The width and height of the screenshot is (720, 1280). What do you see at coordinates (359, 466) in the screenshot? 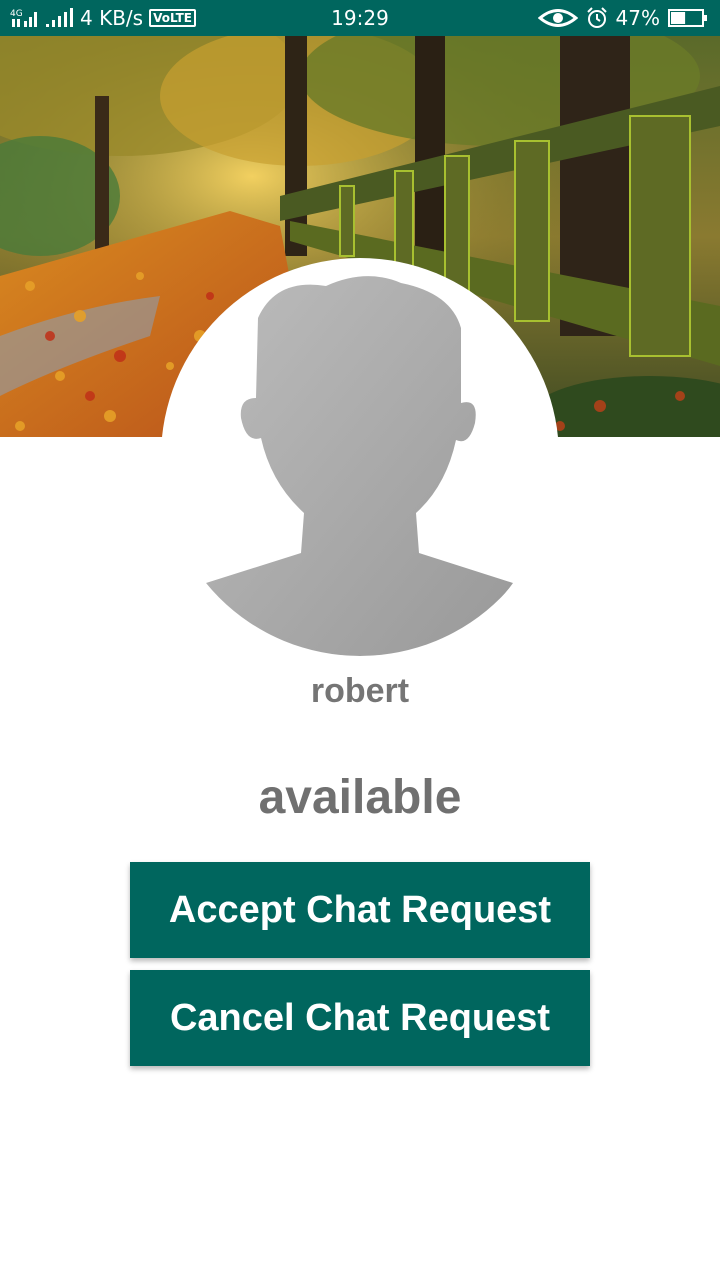
I see `person-silhouette-icon` at bounding box center [359, 466].